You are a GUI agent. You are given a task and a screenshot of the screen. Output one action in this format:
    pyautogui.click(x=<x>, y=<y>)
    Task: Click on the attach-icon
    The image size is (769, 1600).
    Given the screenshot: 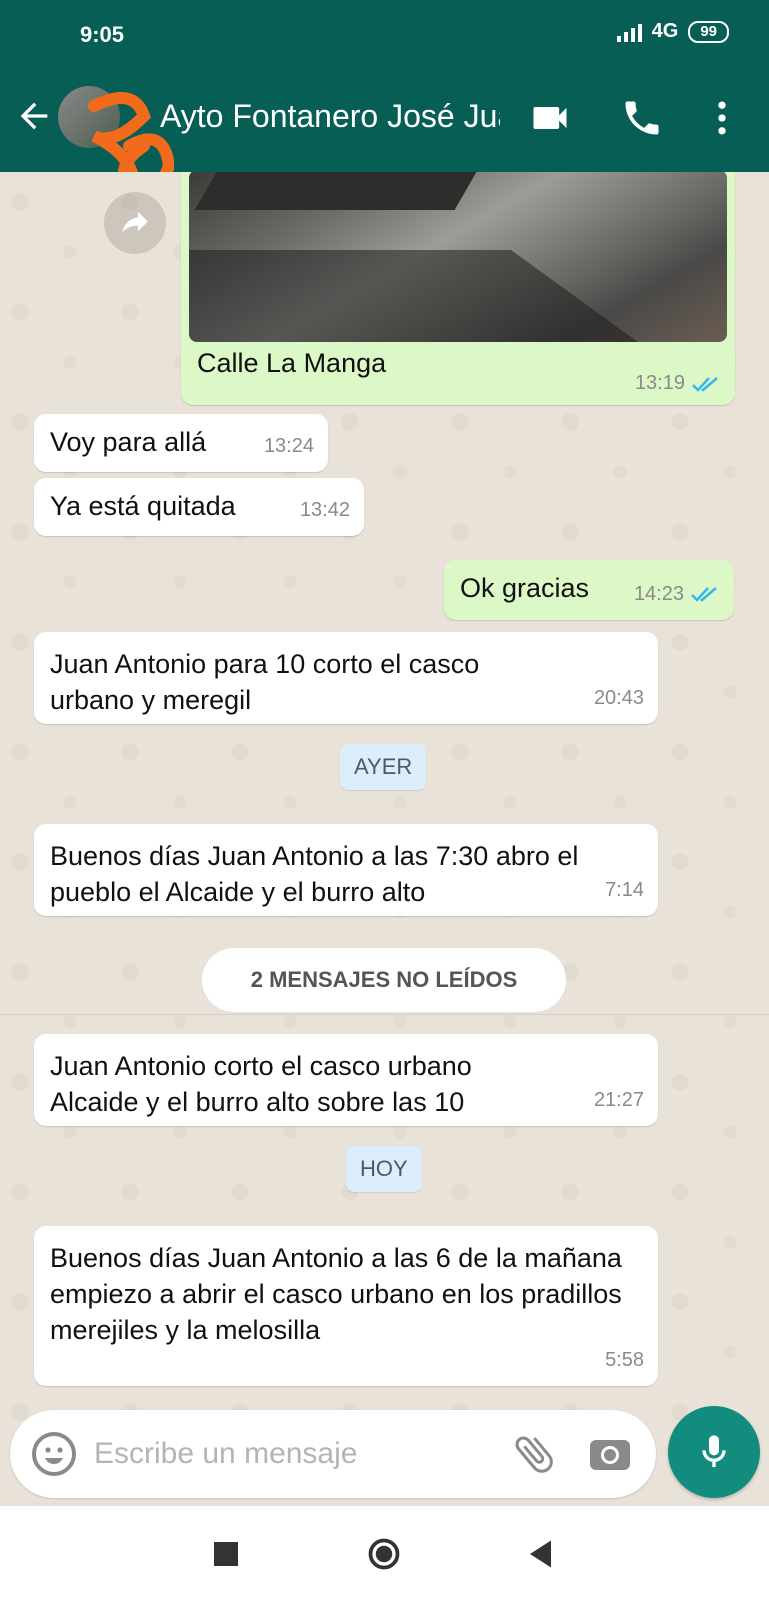 What is the action you would take?
    pyautogui.click(x=534, y=1454)
    